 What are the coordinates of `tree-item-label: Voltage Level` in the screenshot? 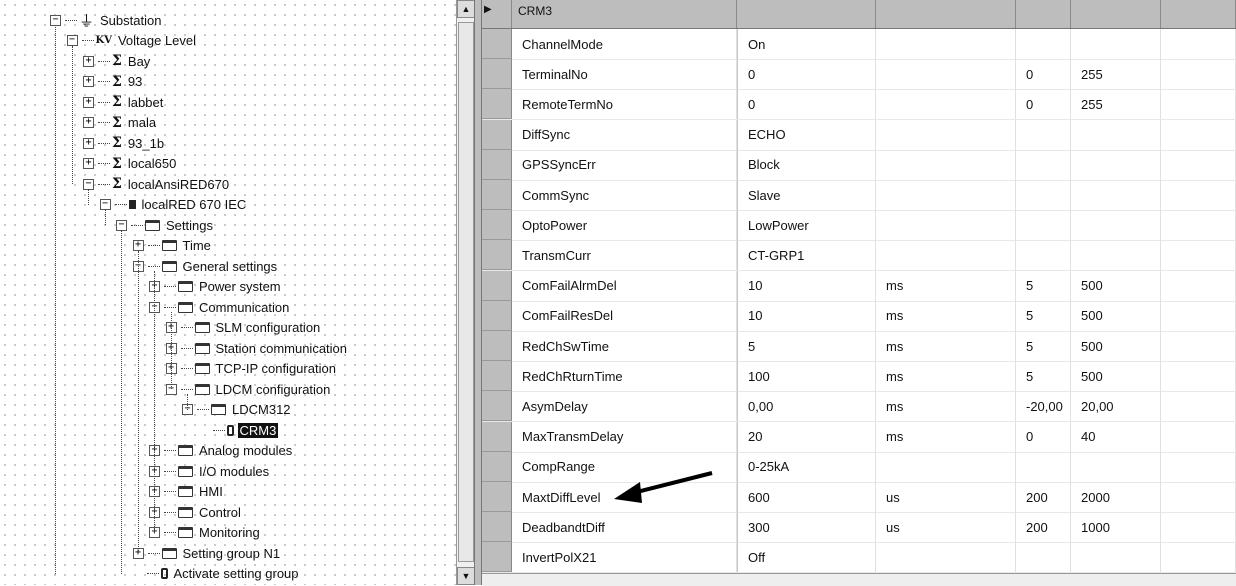 It's located at (157, 40).